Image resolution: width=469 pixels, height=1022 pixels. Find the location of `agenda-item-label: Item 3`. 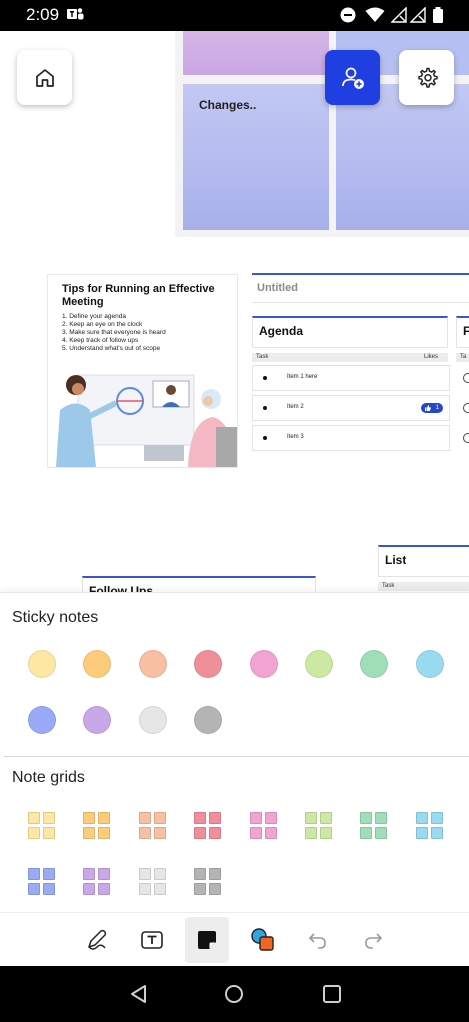

agenda-item-label: Item 3 is located at coordinates (295, 437).